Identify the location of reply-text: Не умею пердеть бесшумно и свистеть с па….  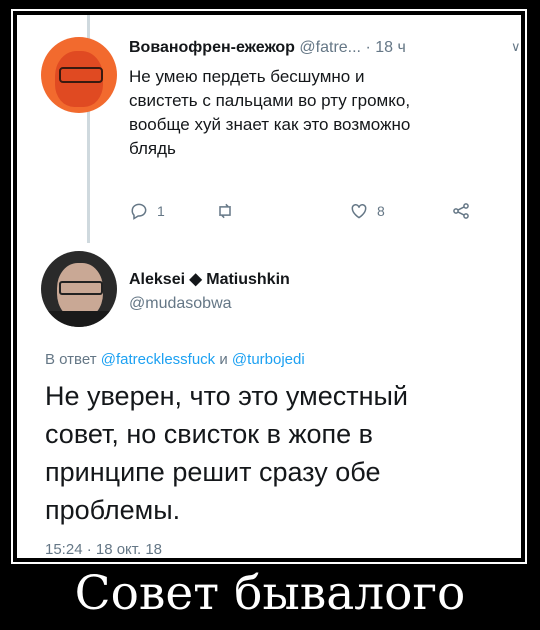
(319, 113).